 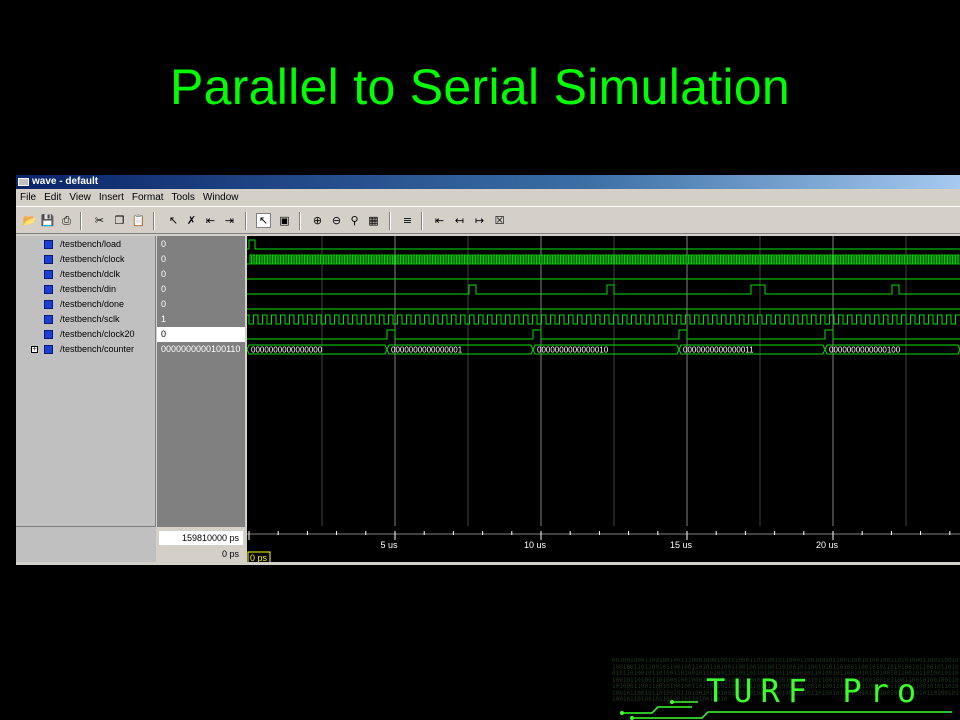 I want to click on timeline-pane: 5 us 10 us 15 us 20 us 0 ps, so click(x=603, y=545).